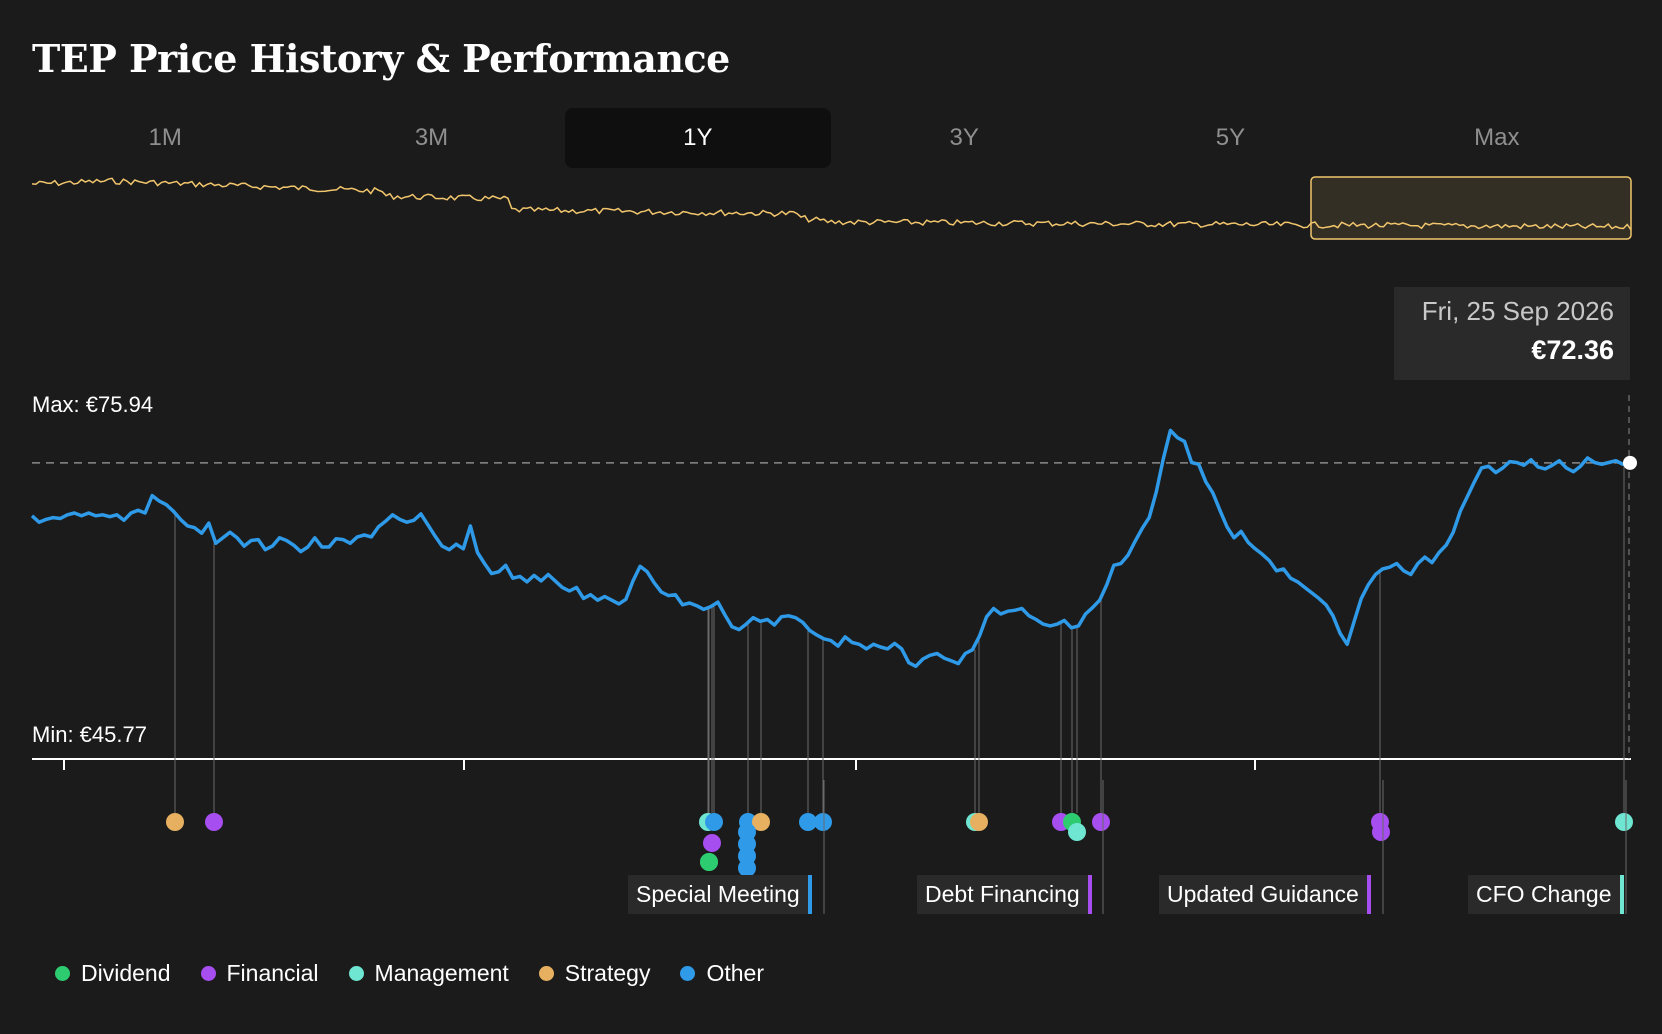 This screenshot has width=1662, height=1034. Describe the element at coordinates (1471, 208) in the screenshot. I see `navigator-selection` at that location.